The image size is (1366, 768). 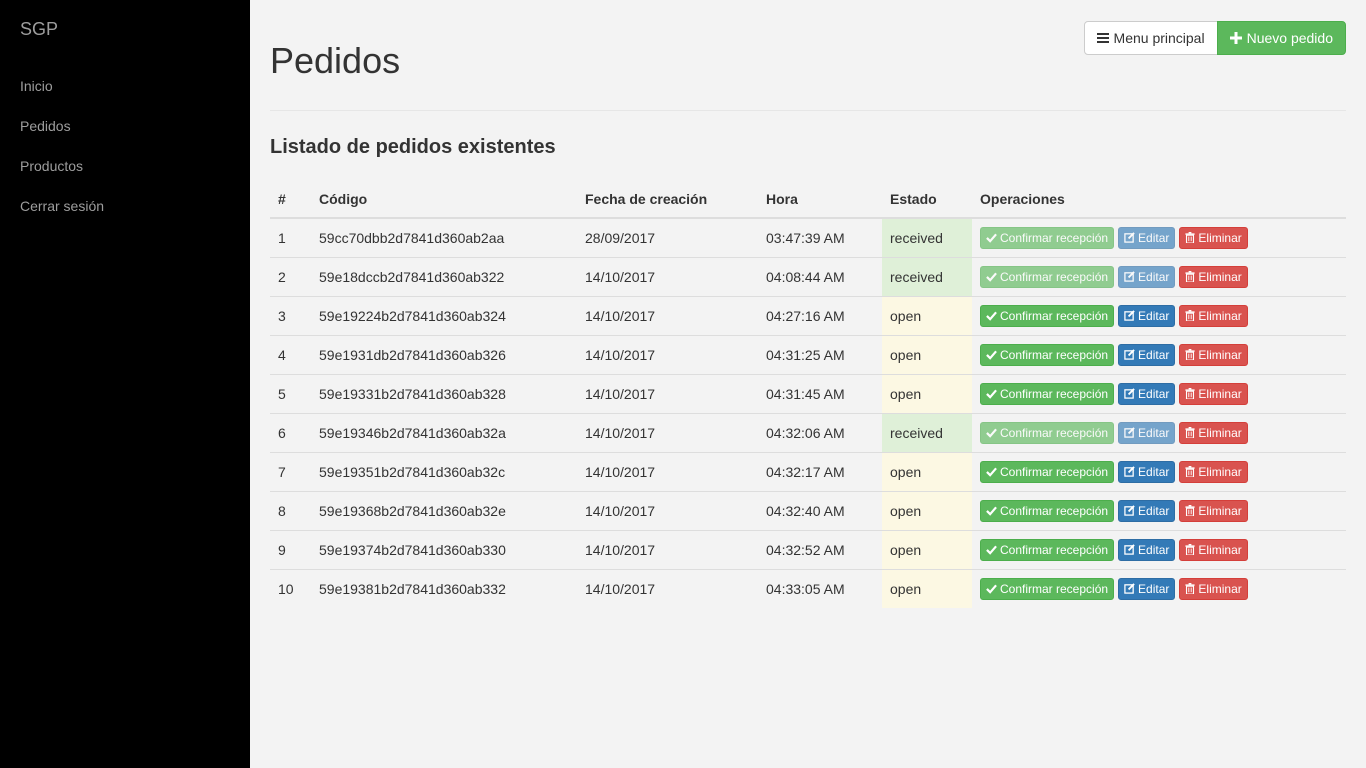 What do you see at coordinates (62, 96) in the screenshot?
I see `sidebar-item-inicio: Inicio` at bounding box center [62, 96].